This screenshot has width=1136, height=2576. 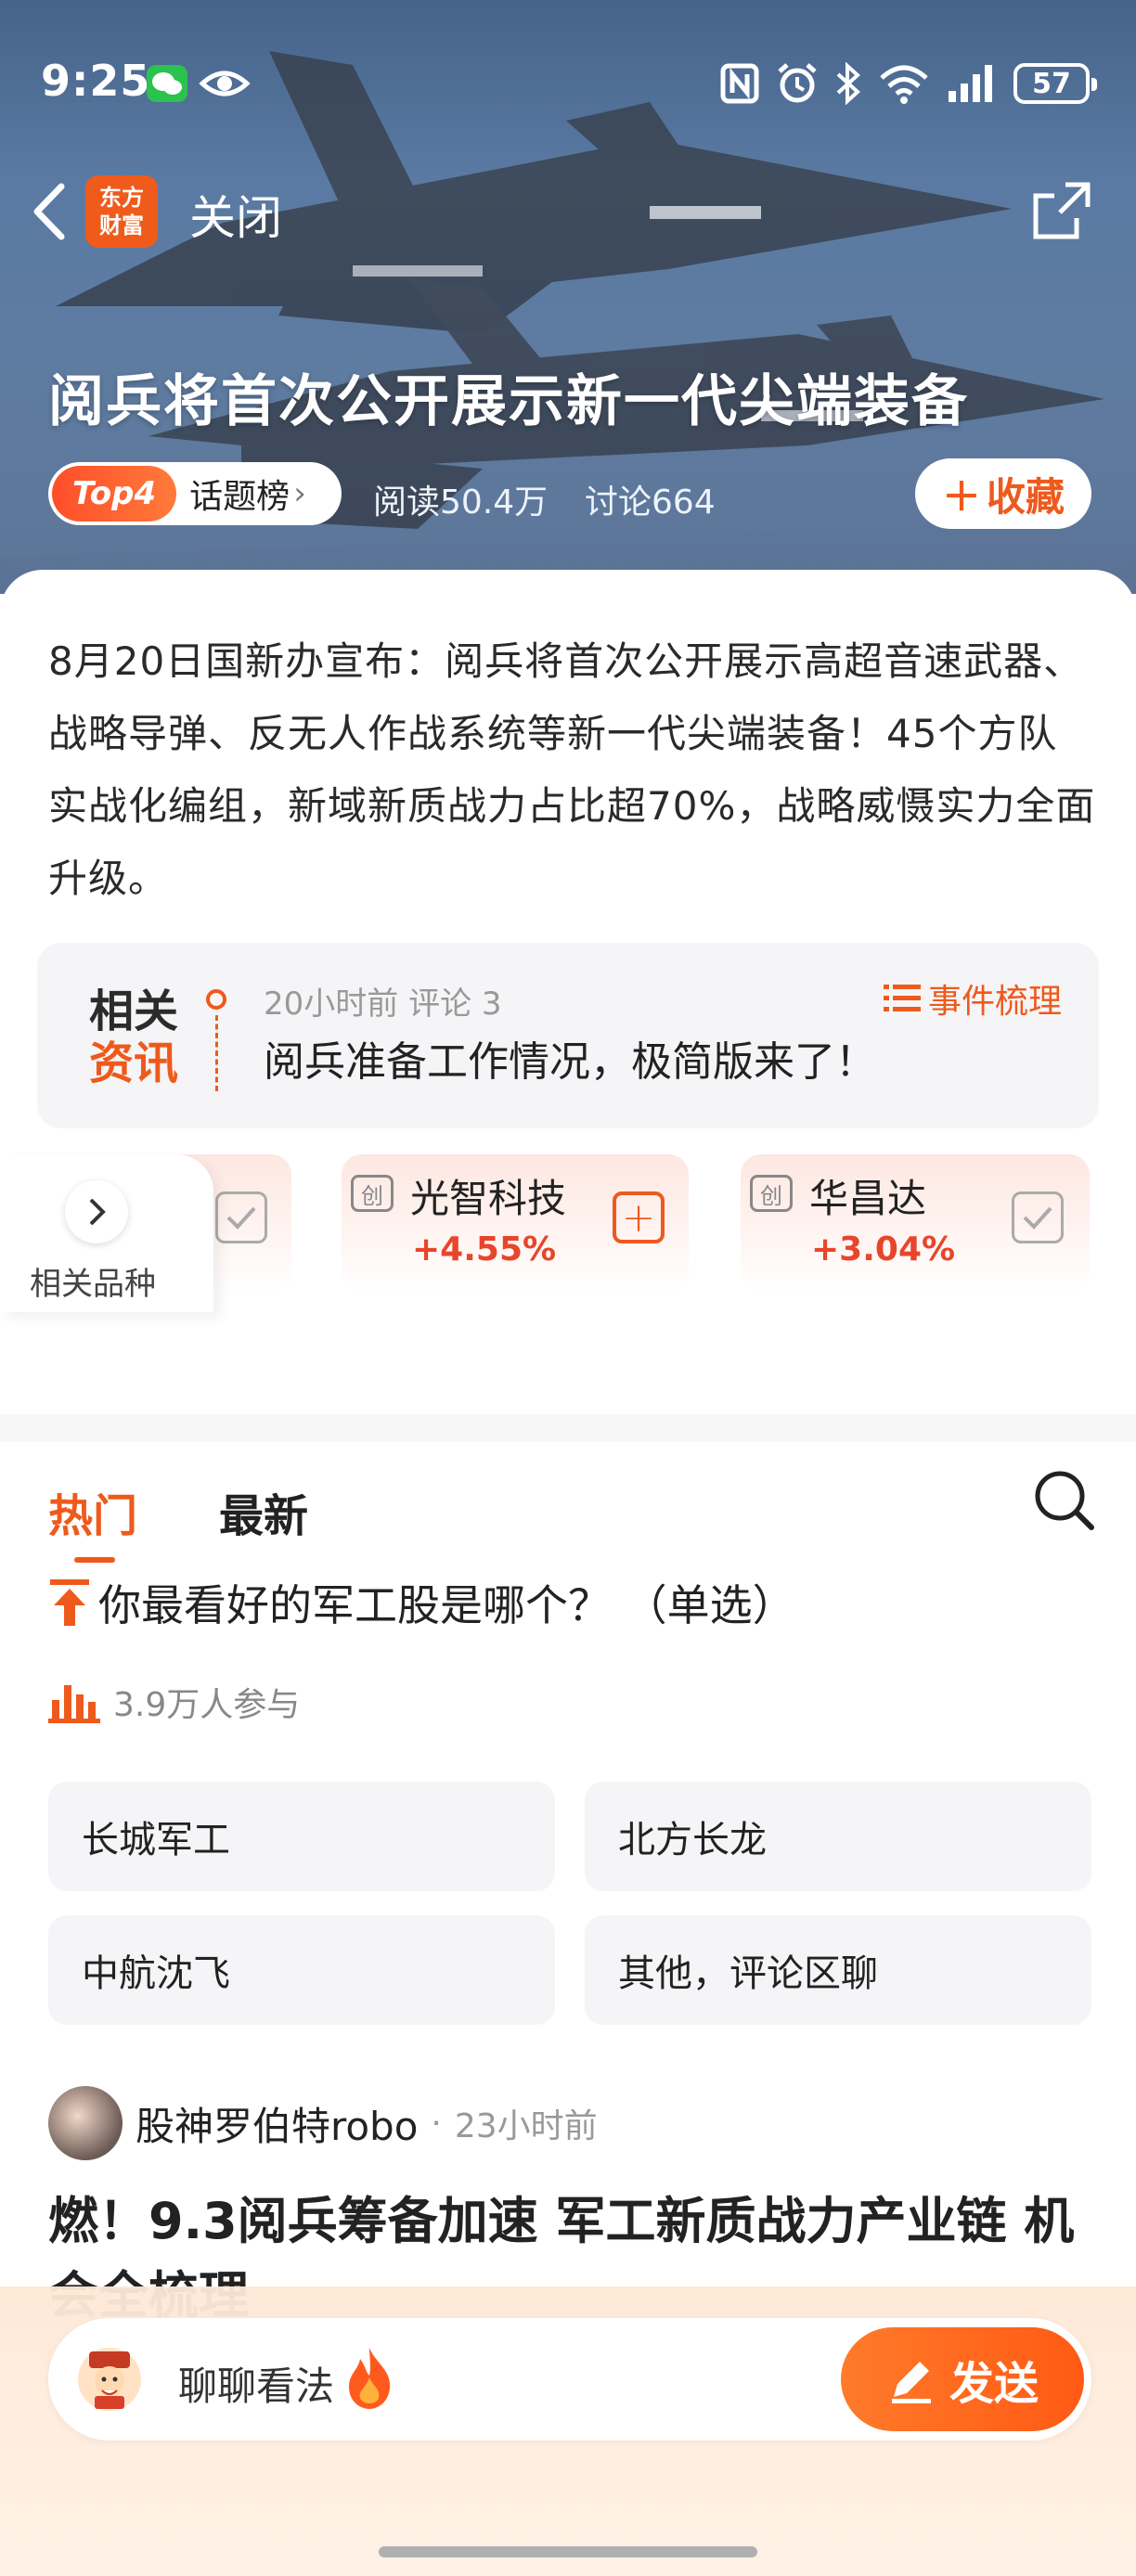 I want to click on comment-tabs: 热门 最新, so click(x=572, y=1512).